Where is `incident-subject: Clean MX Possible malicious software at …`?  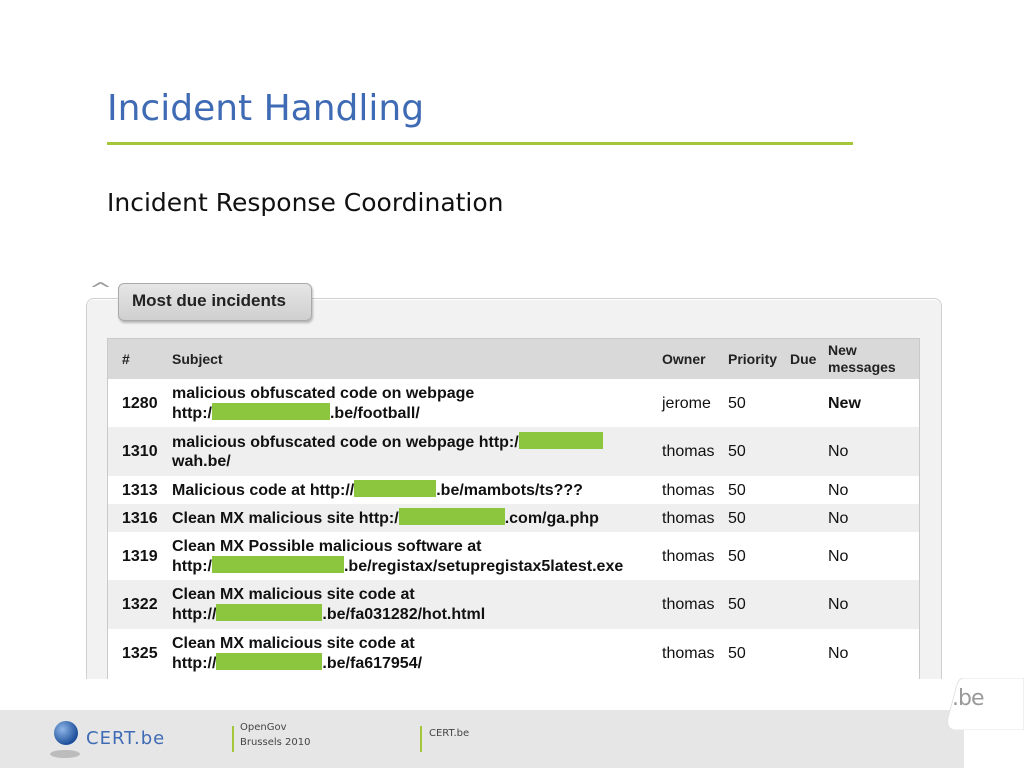 incident-subject: Clean MX Possible malicious software at … is located at coordinates (411, 556).